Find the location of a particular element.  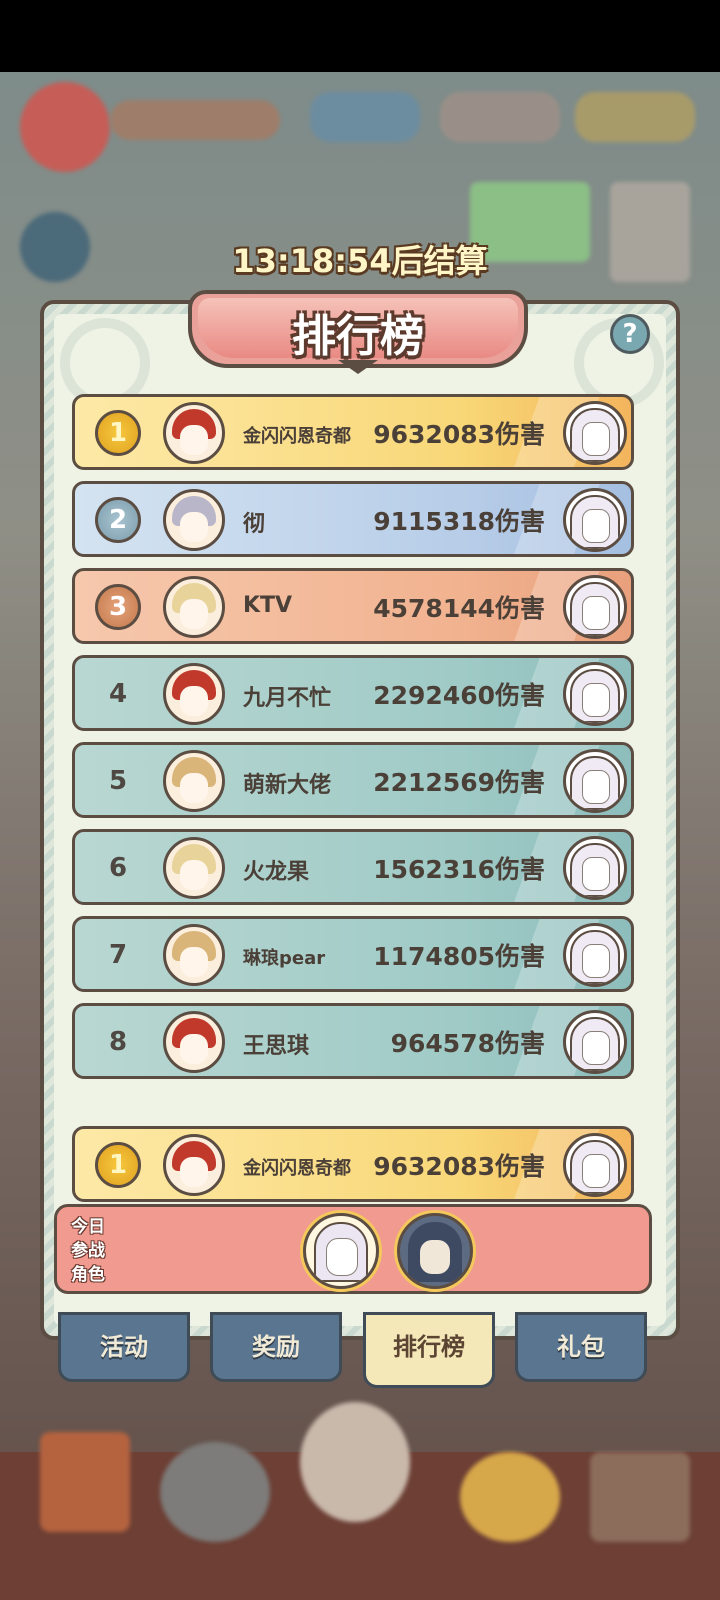

player-name: 王思琪 is located at coordinates (276, 1046).